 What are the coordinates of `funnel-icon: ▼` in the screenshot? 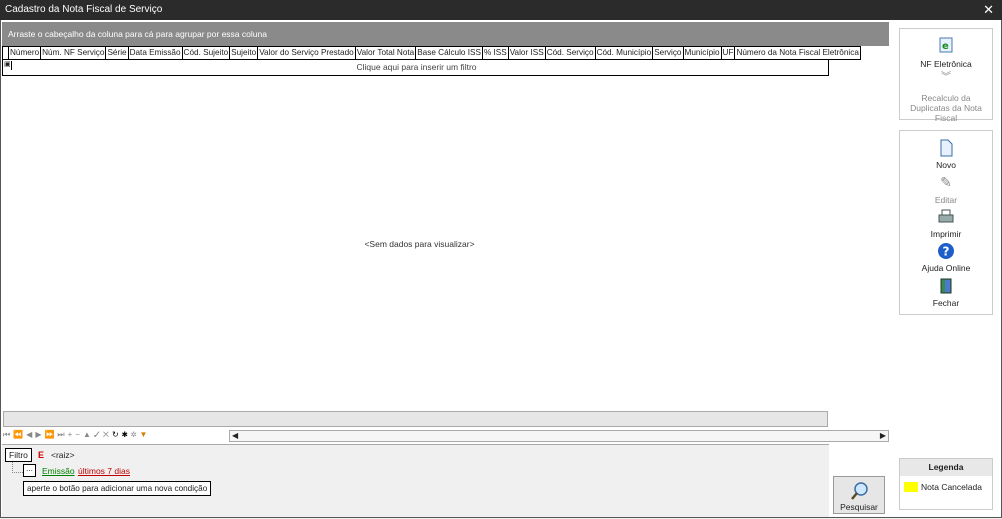 It's located at (144, 434).